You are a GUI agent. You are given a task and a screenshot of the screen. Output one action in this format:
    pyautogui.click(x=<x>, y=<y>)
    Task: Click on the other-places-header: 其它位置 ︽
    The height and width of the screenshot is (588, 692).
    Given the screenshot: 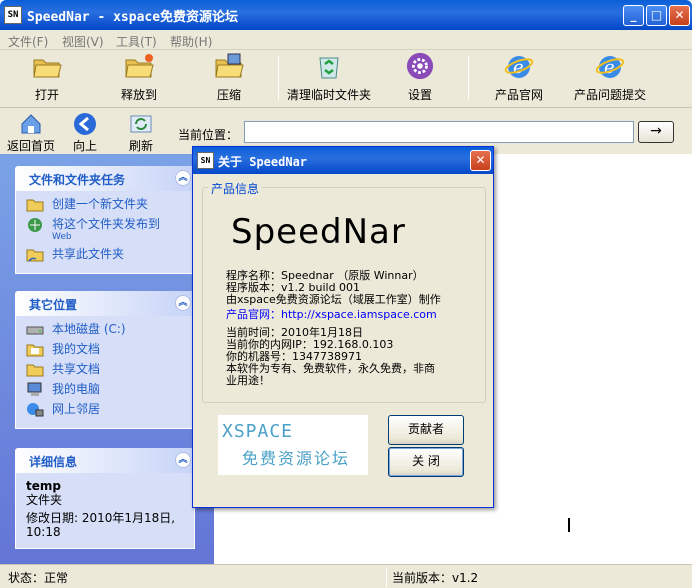 What is the action you would take?
    pyautogui.click(x=105, y=303)
    